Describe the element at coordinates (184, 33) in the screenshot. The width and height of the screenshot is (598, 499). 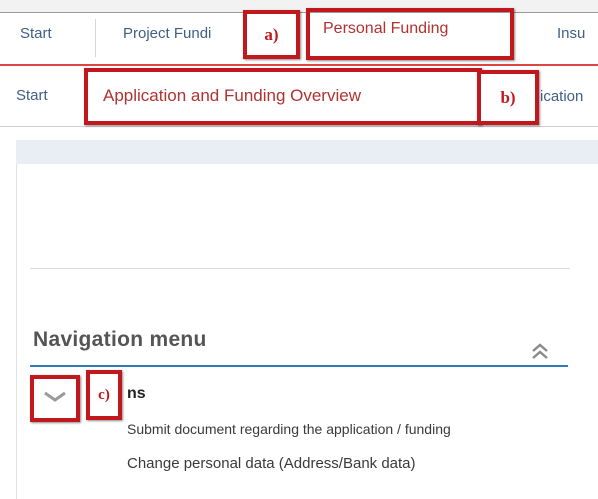
I see `tab-project-funding: Project Fundi` at that location.